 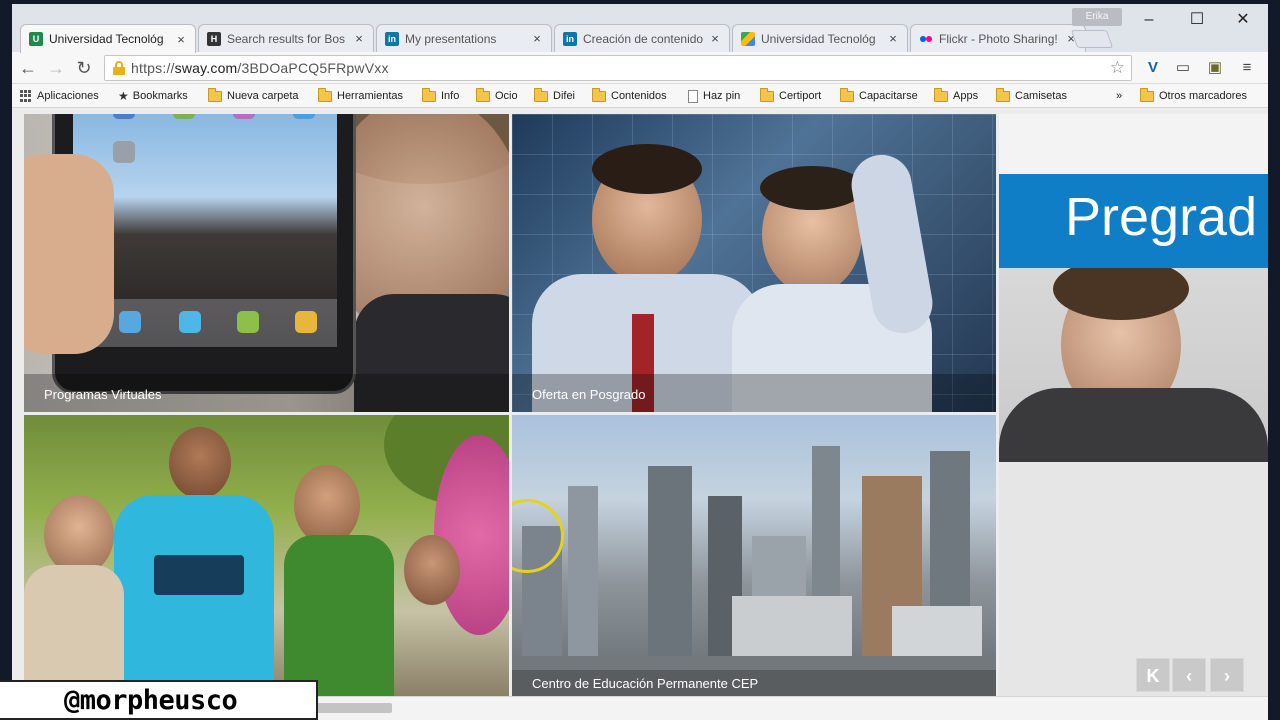 I want to click on bookmark-info: Info, so click(x=441, y=95).